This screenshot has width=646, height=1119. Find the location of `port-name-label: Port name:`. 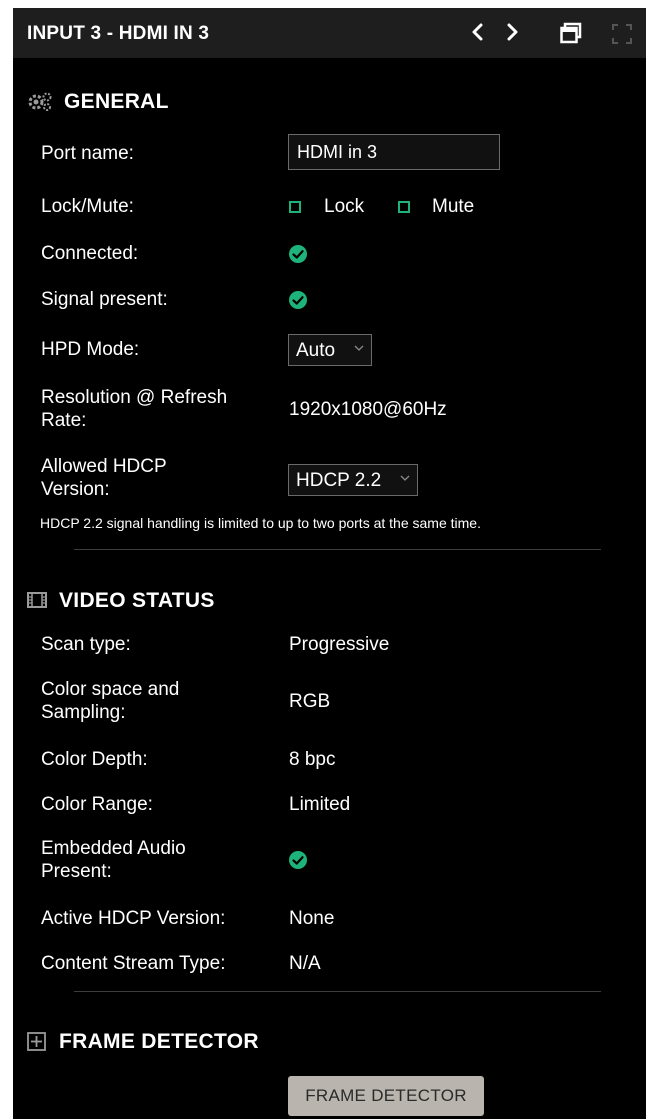

port-name-label: Port name: is located at coordinates (87, 153).